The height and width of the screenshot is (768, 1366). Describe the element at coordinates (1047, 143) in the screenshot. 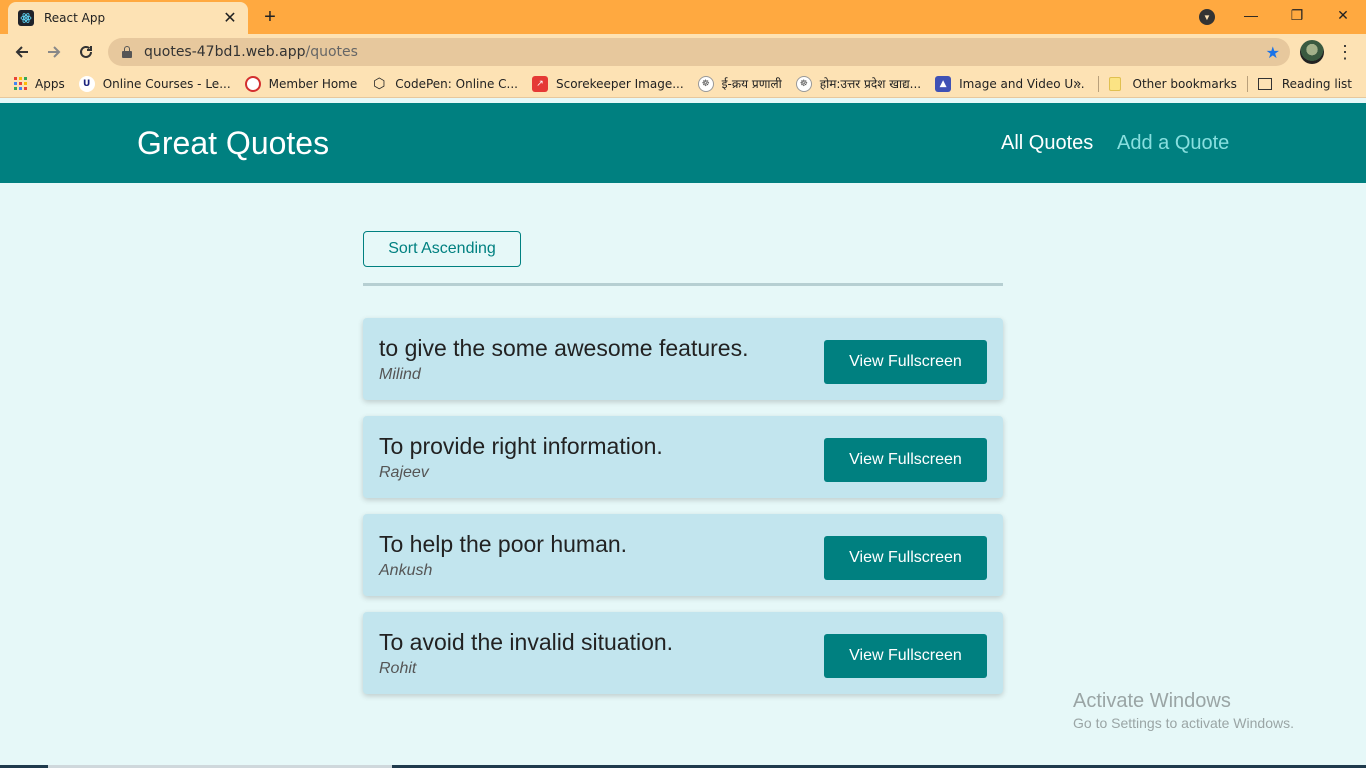

I see `nav-all-quotes: All Quotes` at that location.